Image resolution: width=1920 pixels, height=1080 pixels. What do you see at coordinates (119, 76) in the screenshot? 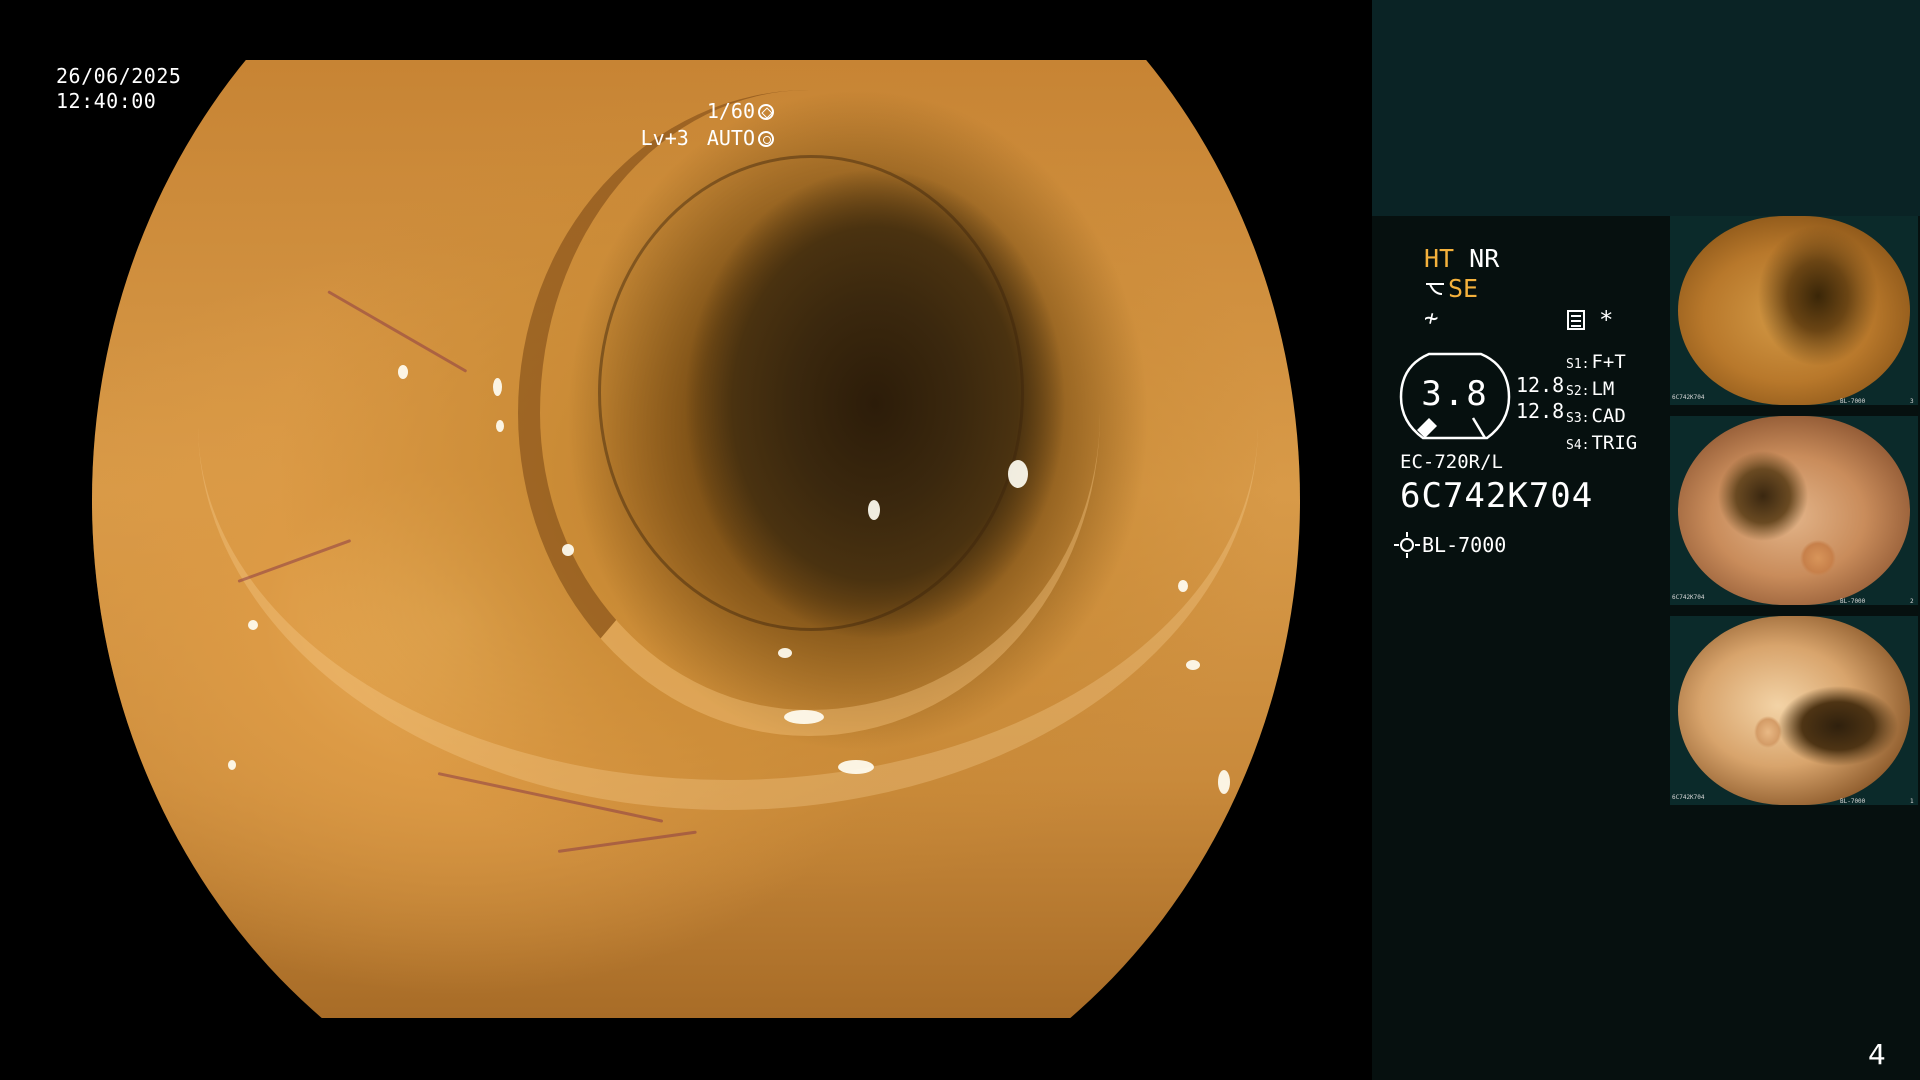
I see `capture-date: 26/06/2025` at bounding box center [119, 76].